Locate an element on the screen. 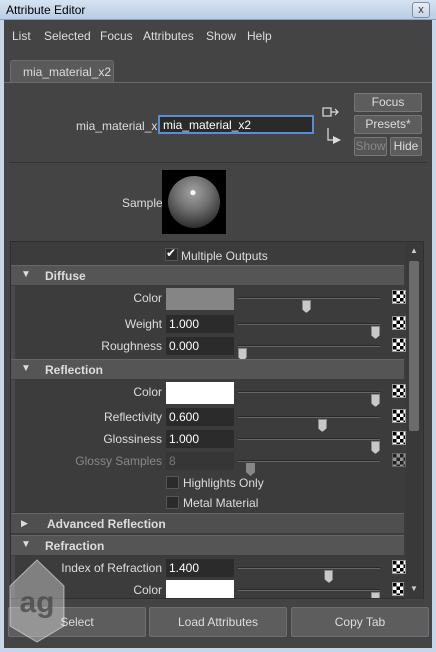 This screenshot has width=436, height=652. section-refraction-title: Refraction is located at coordinates (75, 546).